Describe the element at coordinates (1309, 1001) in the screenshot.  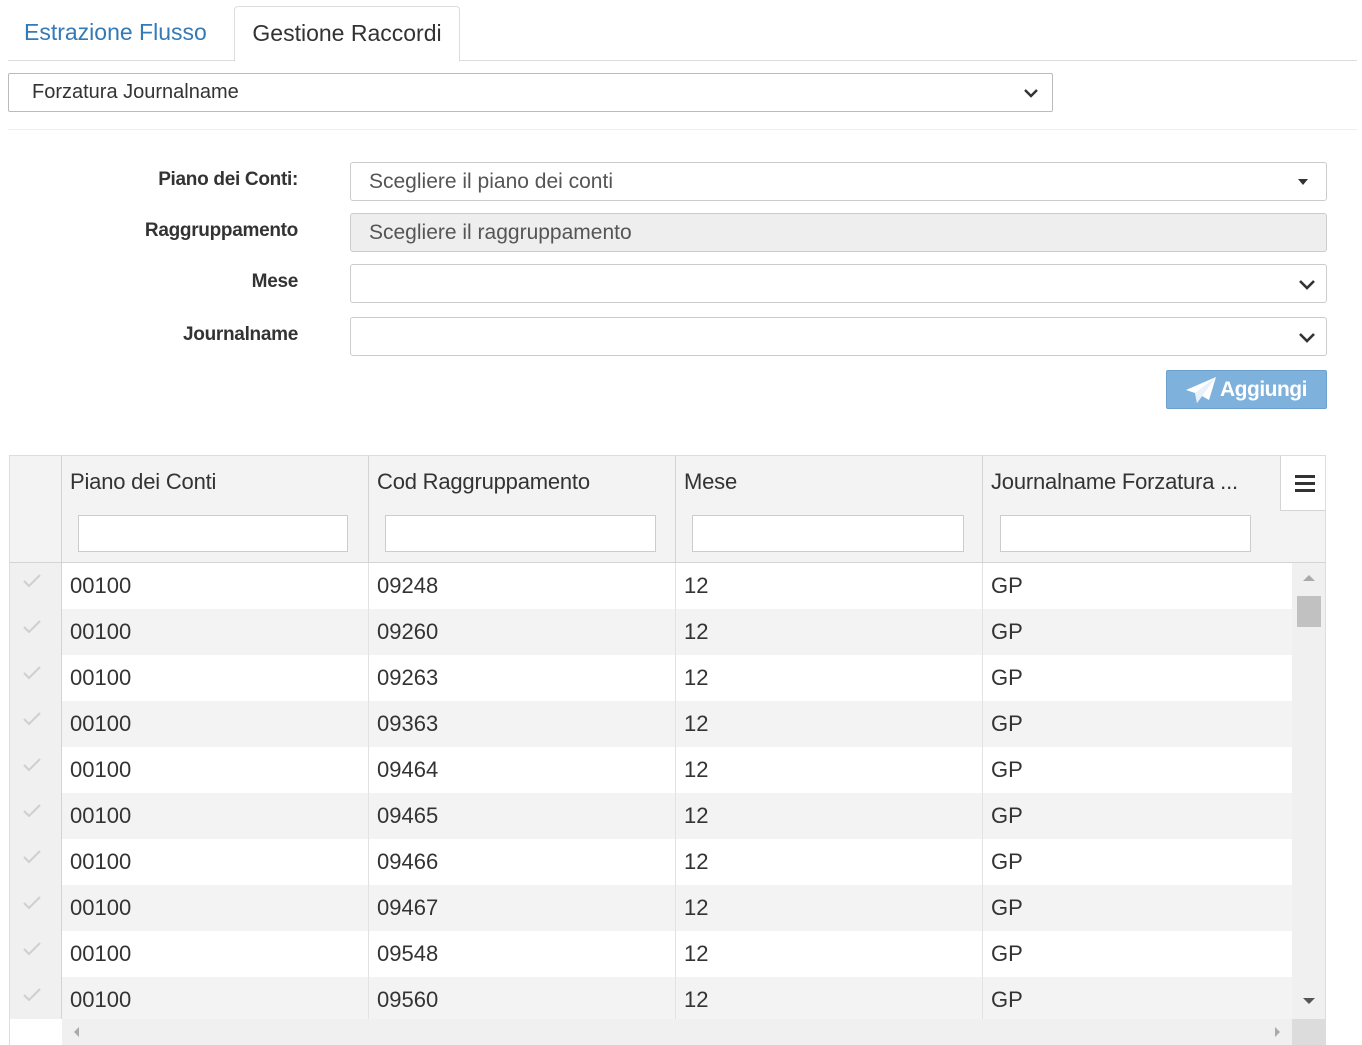
I see `scroll-down-icon` at that location.